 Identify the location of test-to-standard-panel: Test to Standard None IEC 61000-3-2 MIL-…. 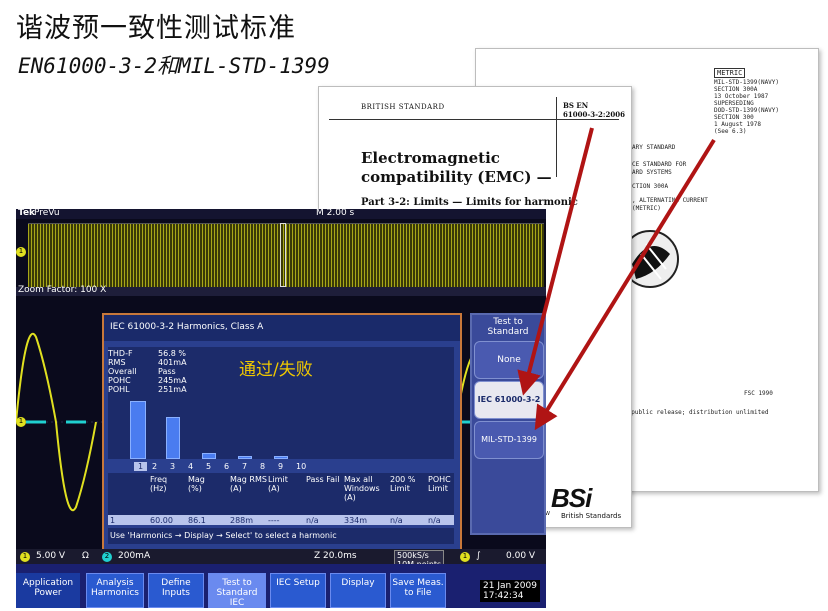
(508, 424).